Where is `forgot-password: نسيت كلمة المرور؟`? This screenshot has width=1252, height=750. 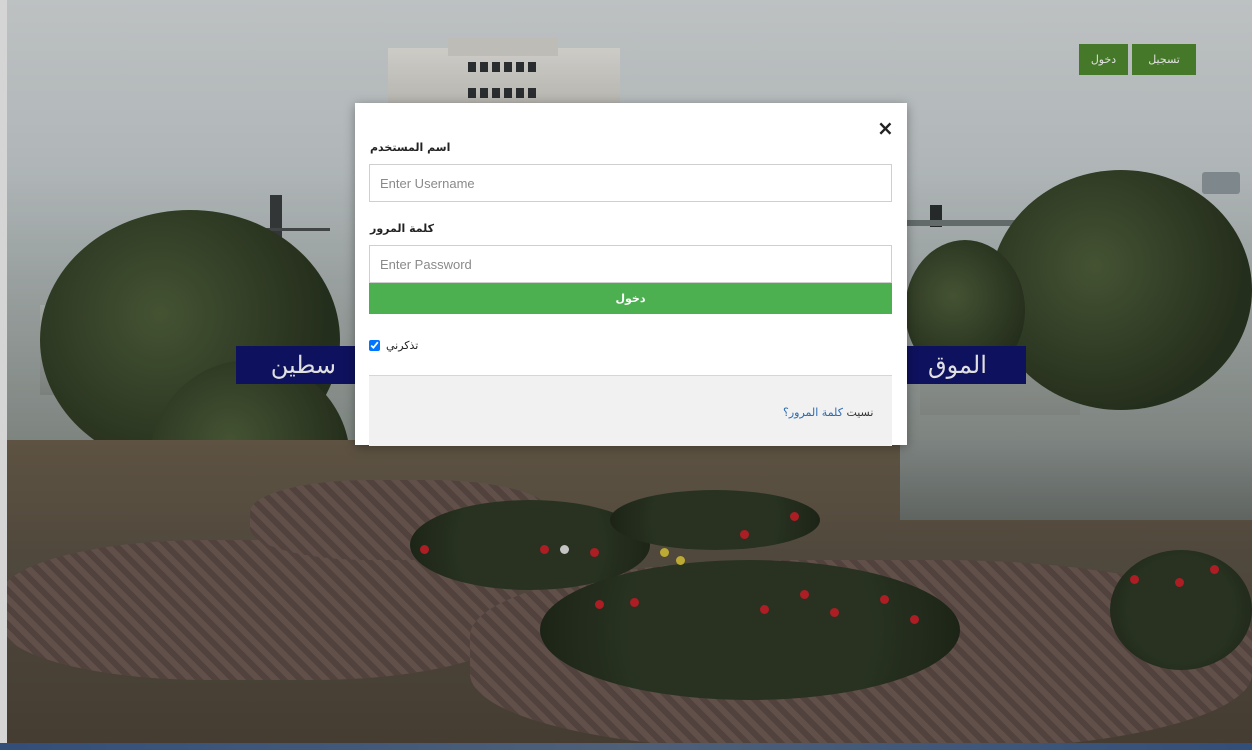 forgot-password: نسيت كلمة المرور؟ is located at coordinates (828, 412).